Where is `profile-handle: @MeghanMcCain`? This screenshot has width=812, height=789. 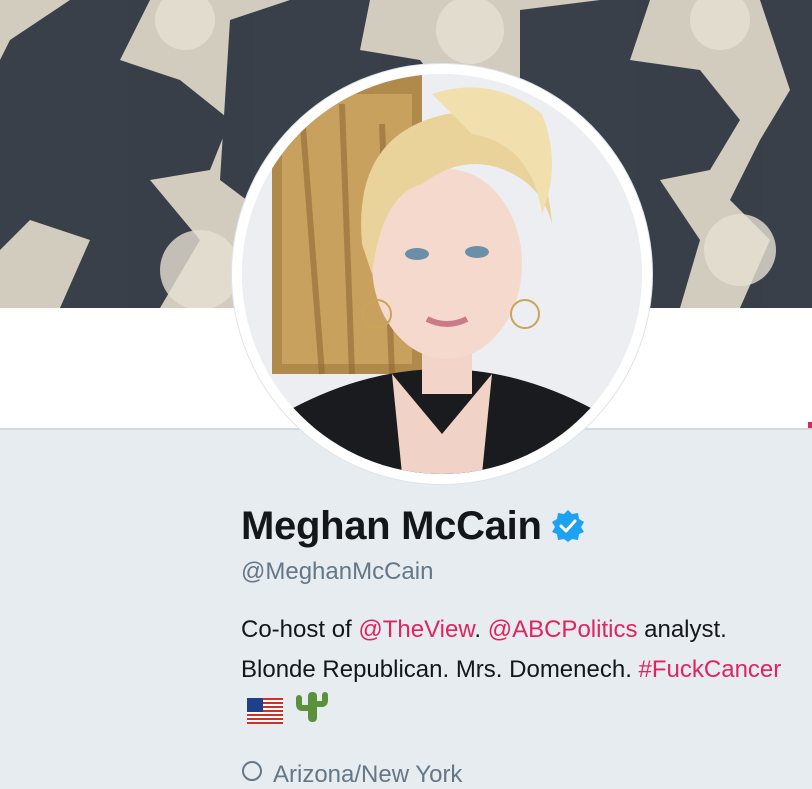
profile-handle: @MeghanMcCain is located at coordinates (521, 572).